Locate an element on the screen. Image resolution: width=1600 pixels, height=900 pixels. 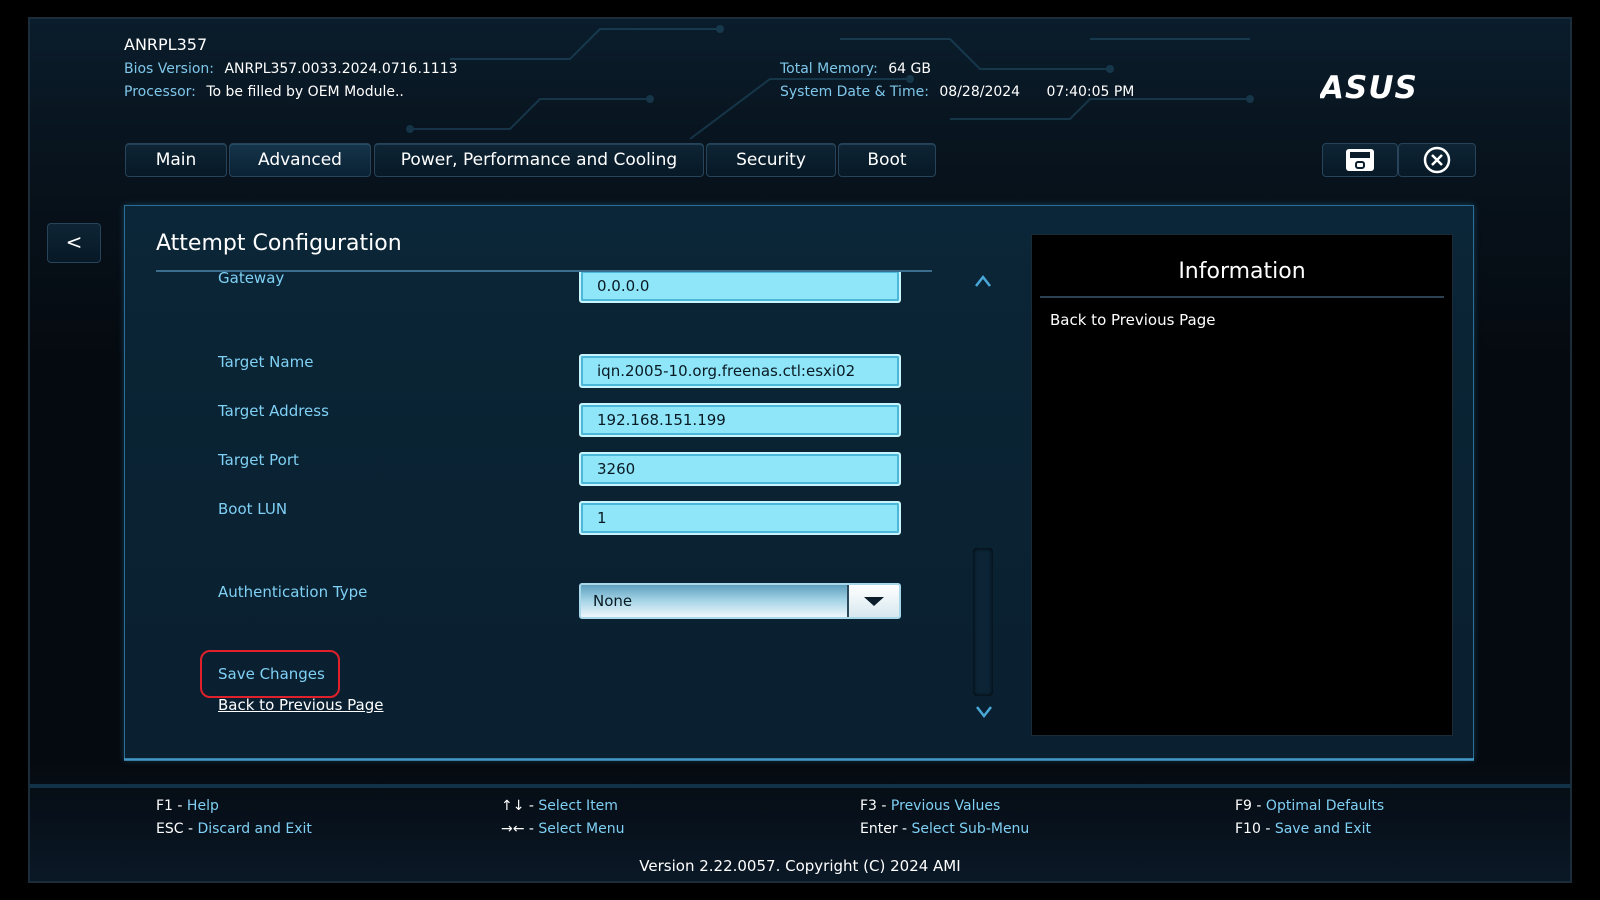
information-panel: Information Back to Previous Page is located at coordinates (1242, 485).